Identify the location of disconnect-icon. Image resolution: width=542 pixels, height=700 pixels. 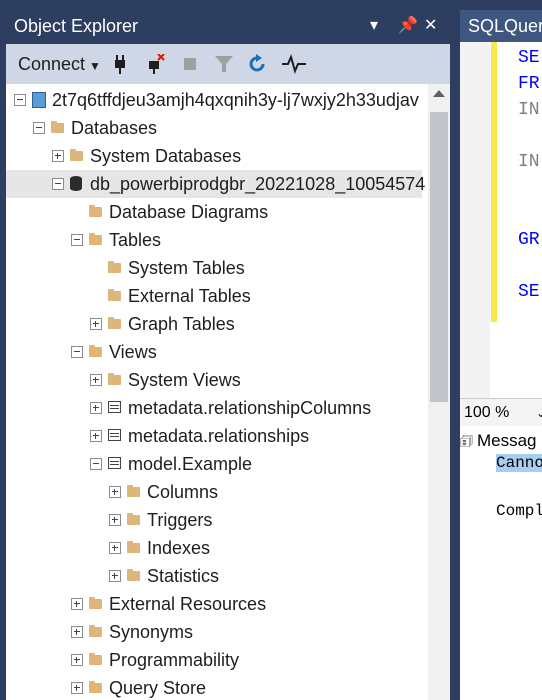
(155, 64).